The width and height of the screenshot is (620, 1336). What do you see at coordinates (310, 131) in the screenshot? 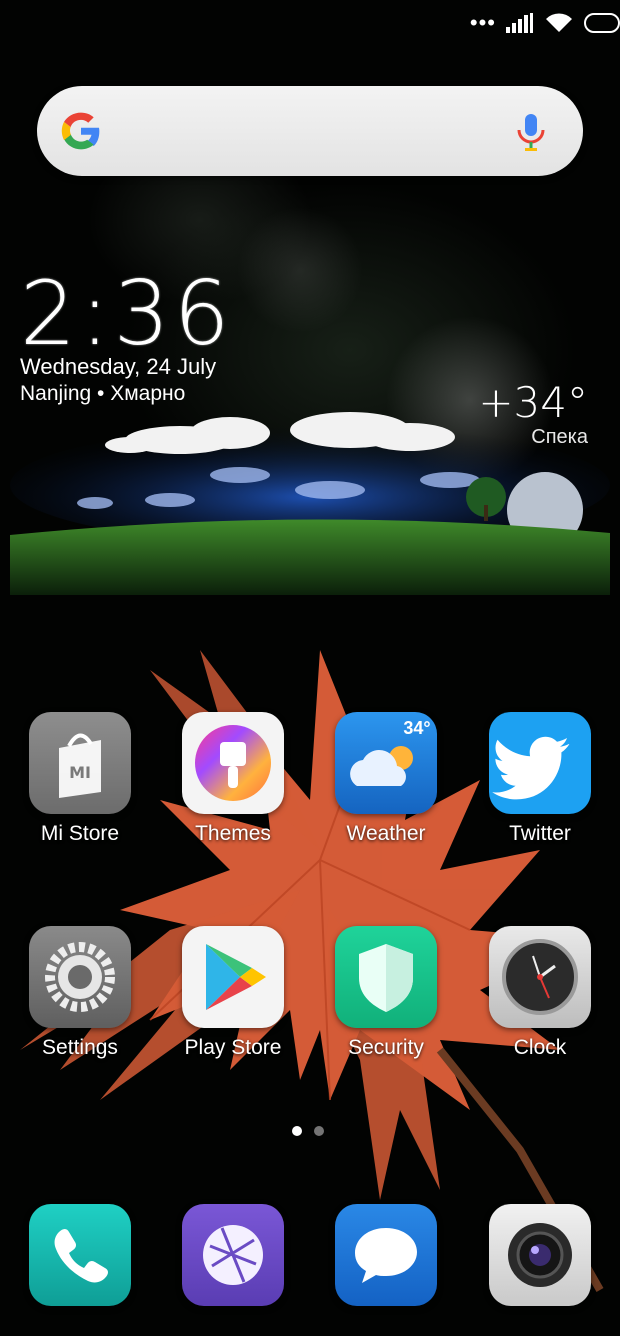
I see `google-search-bar` at bounding box center [310, 131].